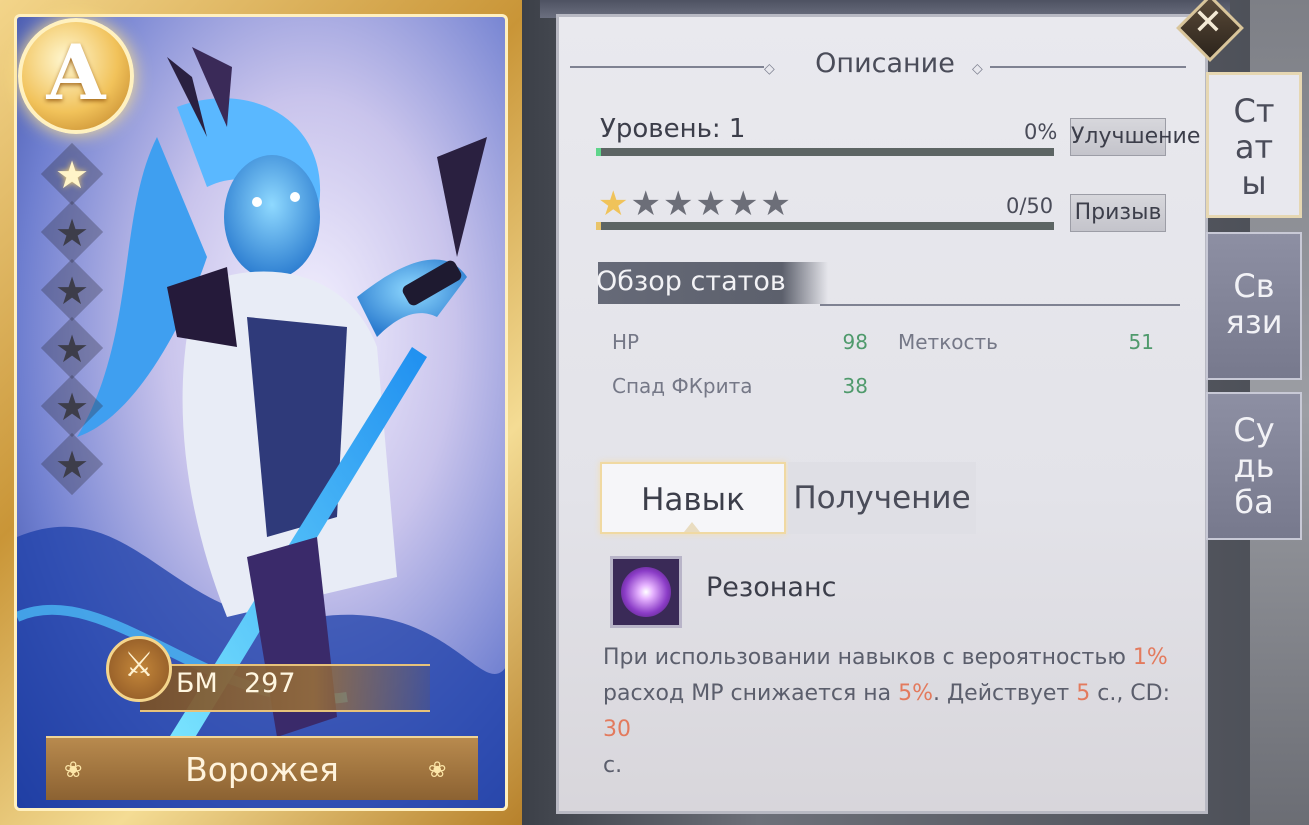 This screenshot has width=1309, height=825. What do you see at coordinates (1118, 213) in the screenshot?
I see `summon-button: Призыв` at bounding box center [1118, 213].